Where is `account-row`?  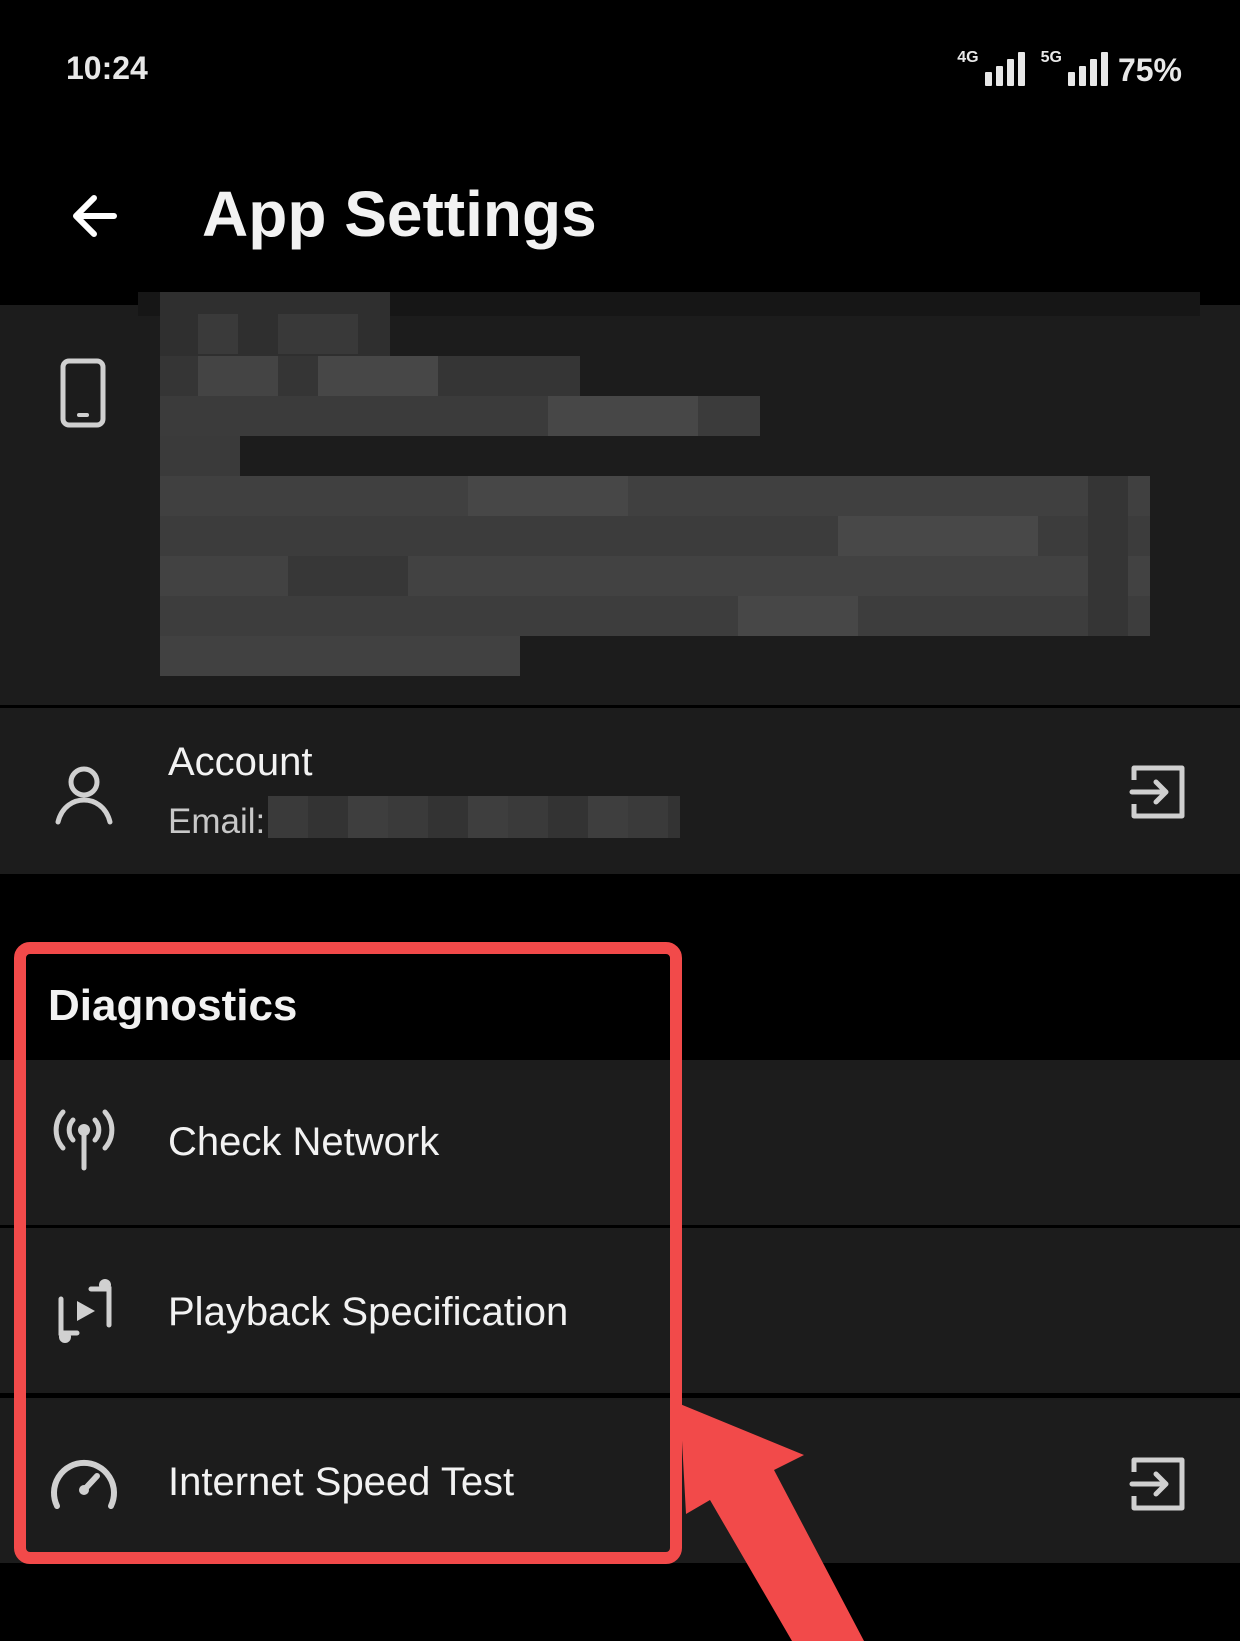
account-row is located at coordinates (620, 791).